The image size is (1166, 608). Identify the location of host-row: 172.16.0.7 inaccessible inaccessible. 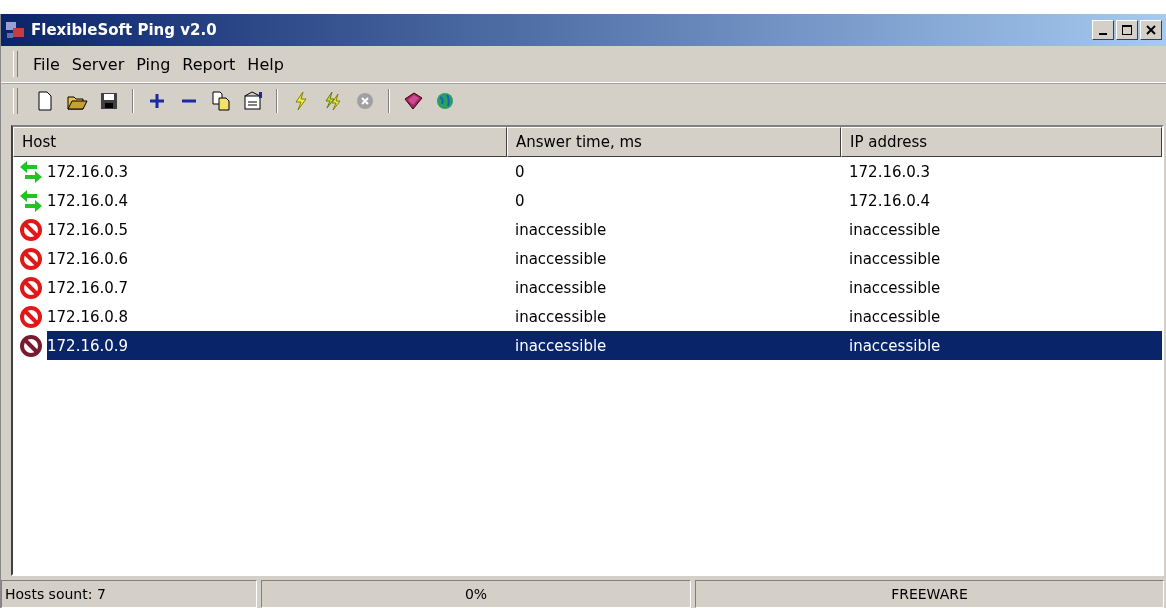
(587, 287).